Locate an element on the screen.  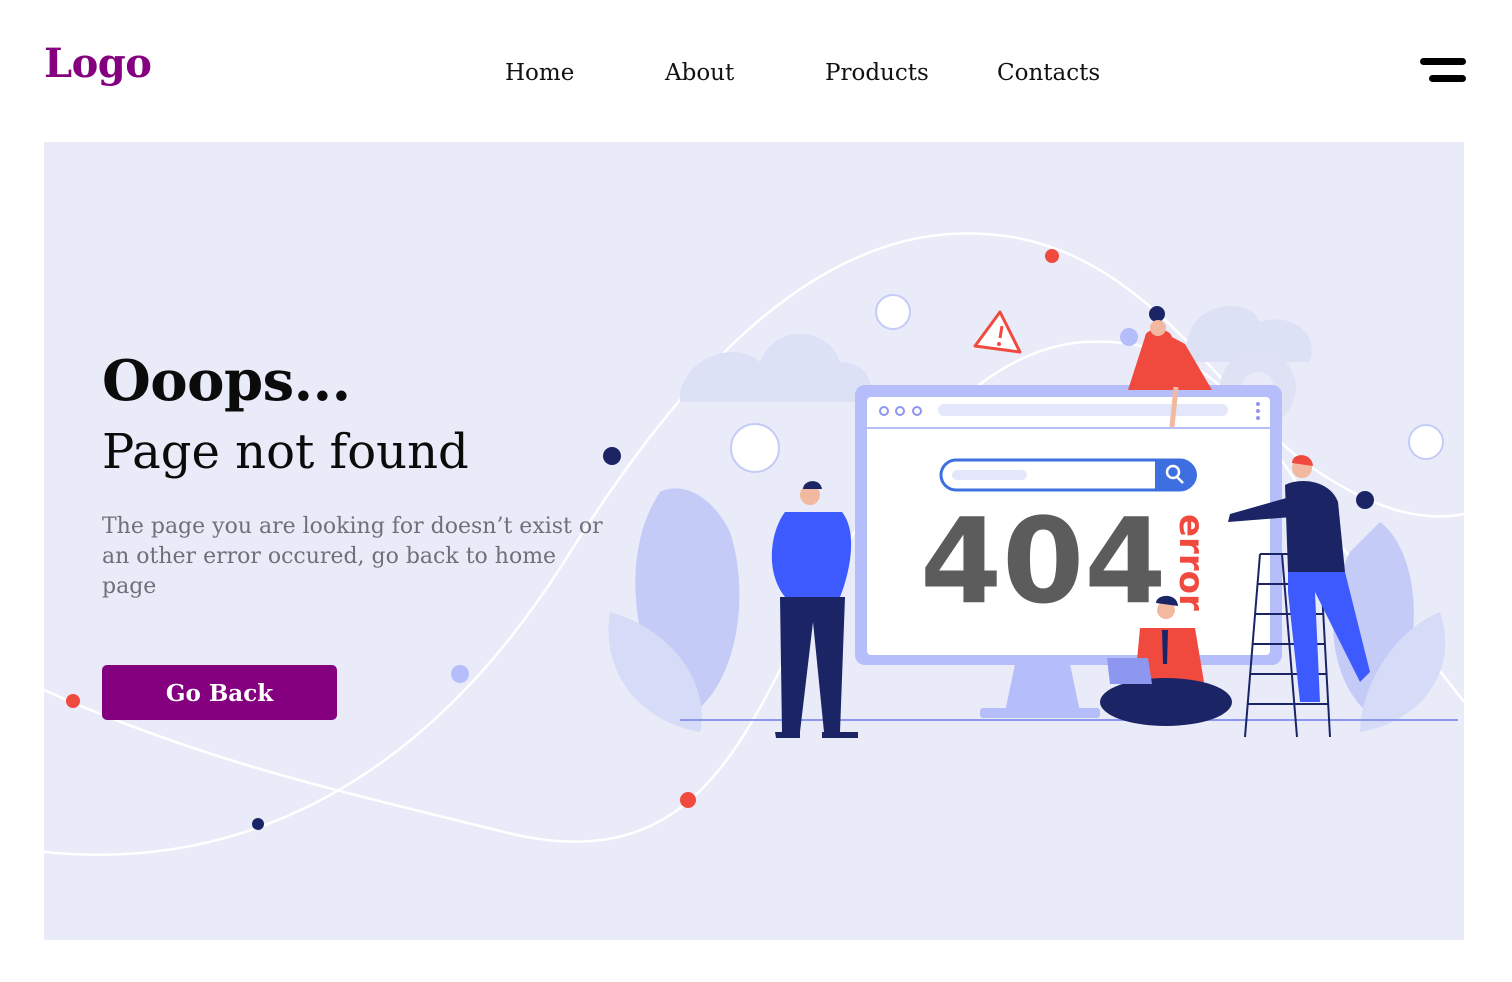
go-back-button: Go Back is located at coordinates (219, 692).